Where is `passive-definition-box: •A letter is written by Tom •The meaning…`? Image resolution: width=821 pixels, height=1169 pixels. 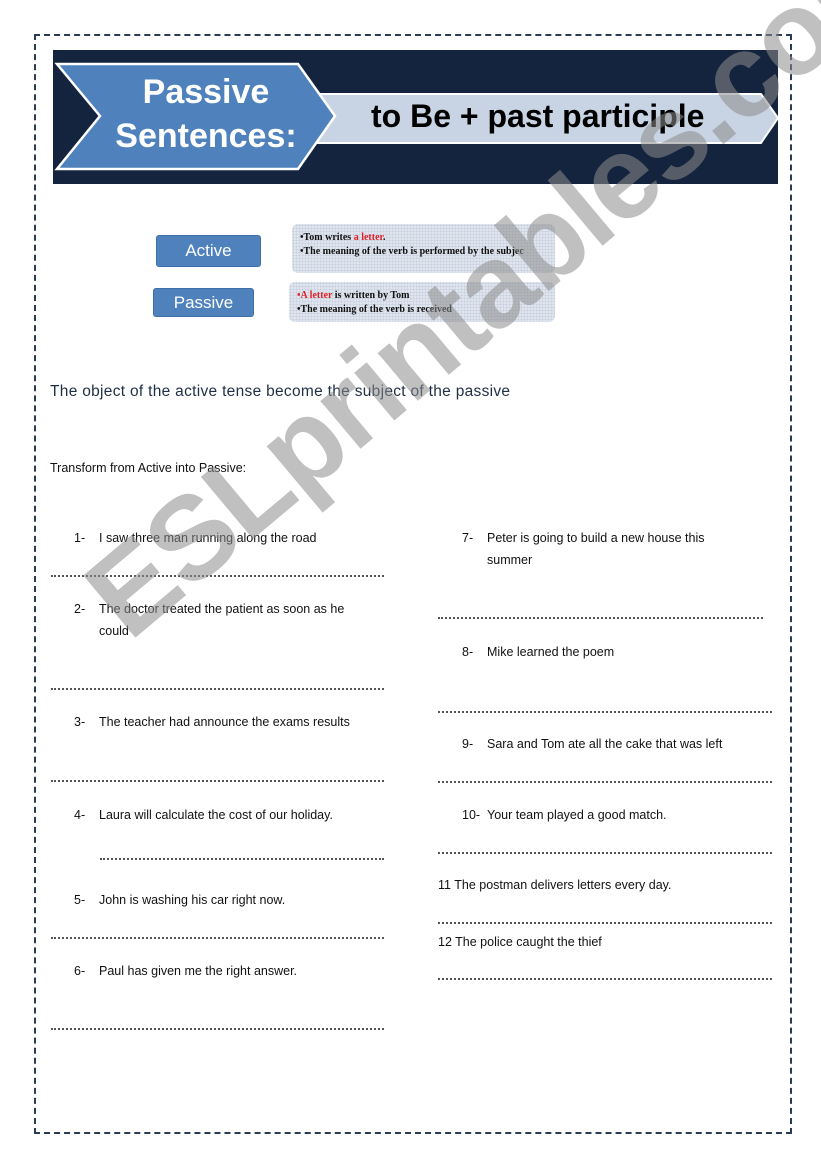
passive-definition-box: •A letter is written by Tom •The meaning… is located at coordinates (422, 302).